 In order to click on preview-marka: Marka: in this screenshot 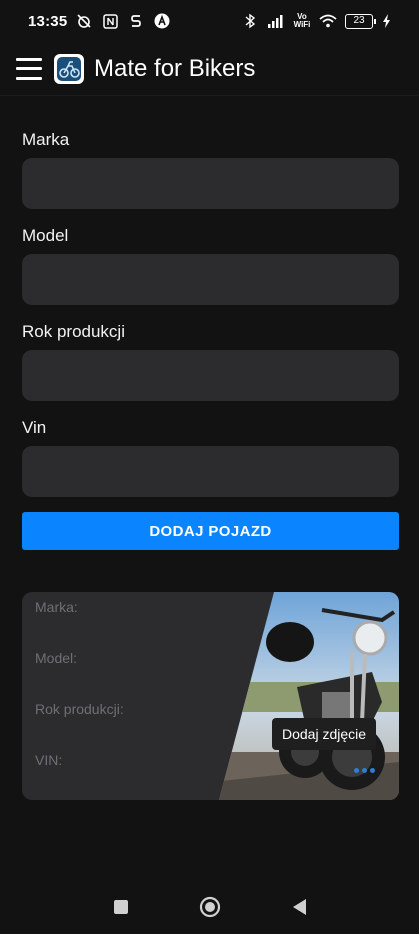, I will do `click(56, 607)`.